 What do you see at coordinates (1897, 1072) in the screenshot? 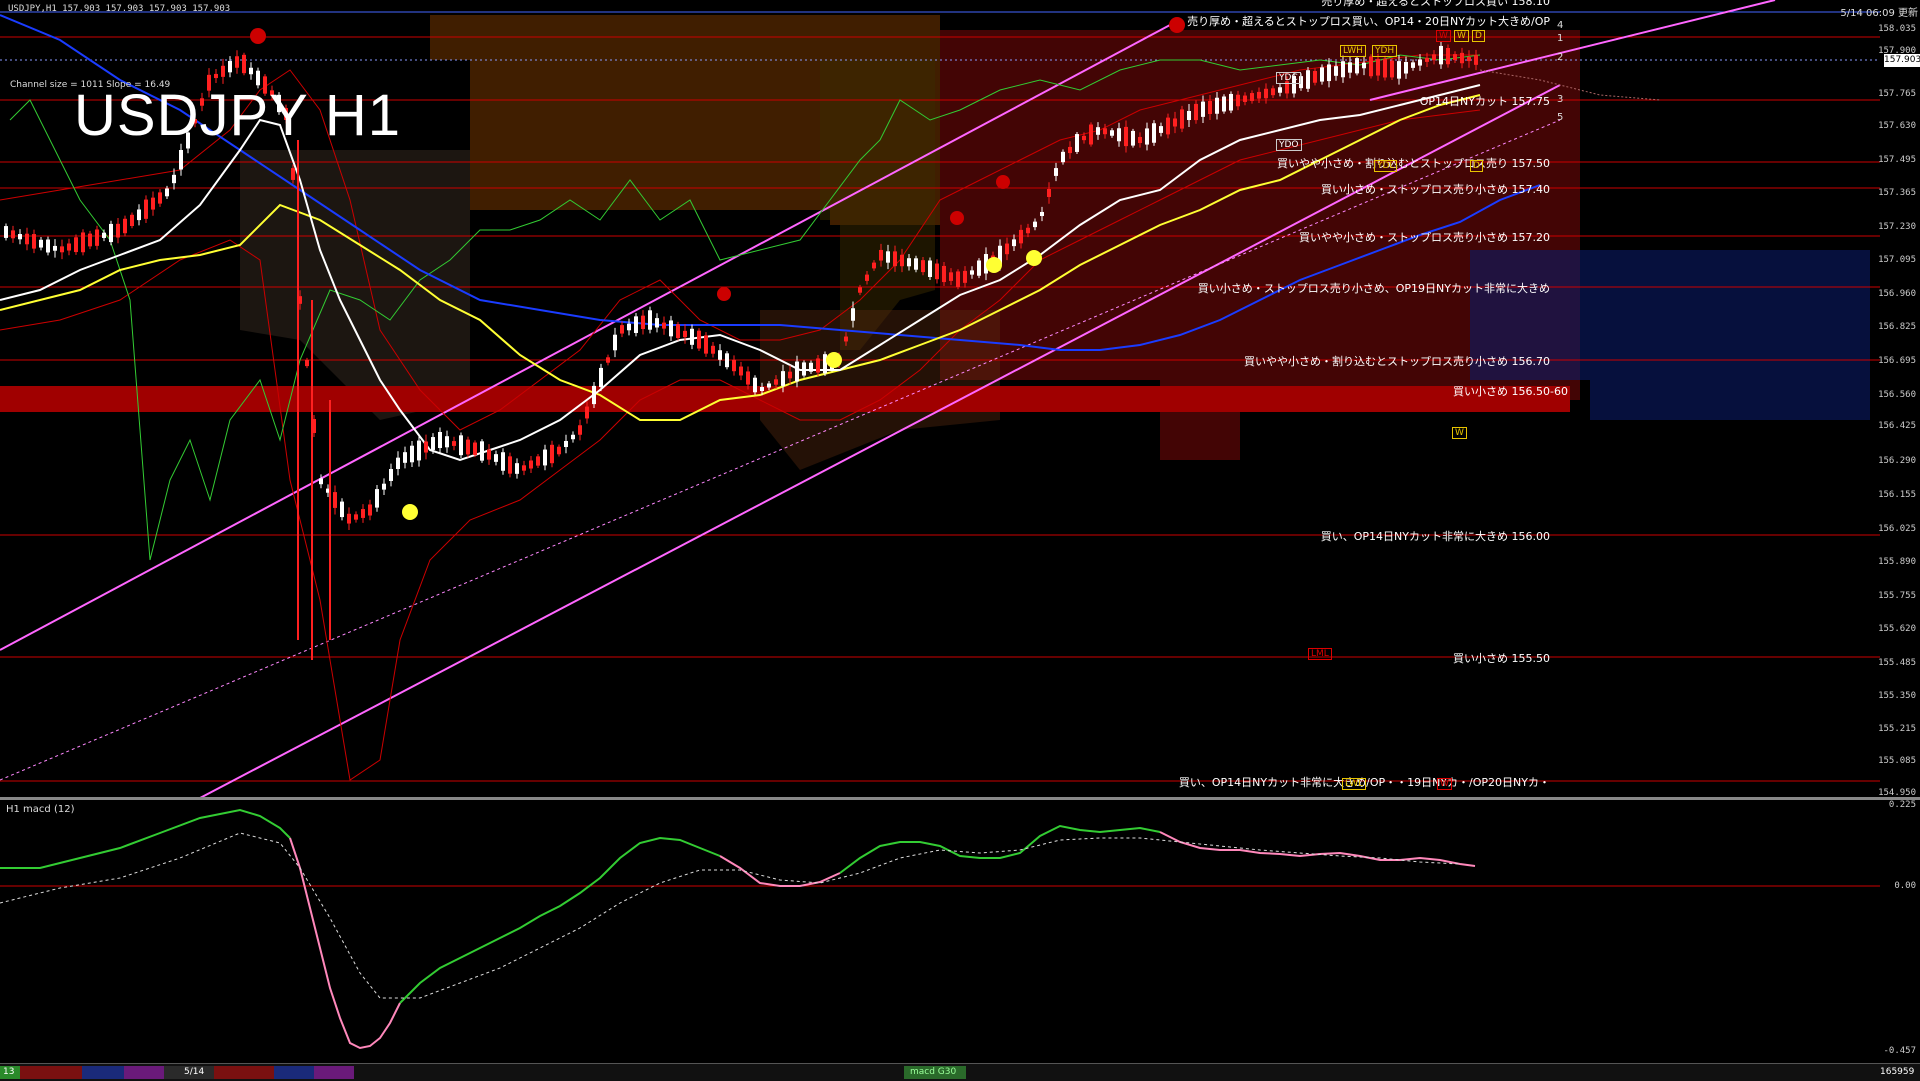
I see `timeline-label-4: 165959` at bounding box center [1897, 1072].